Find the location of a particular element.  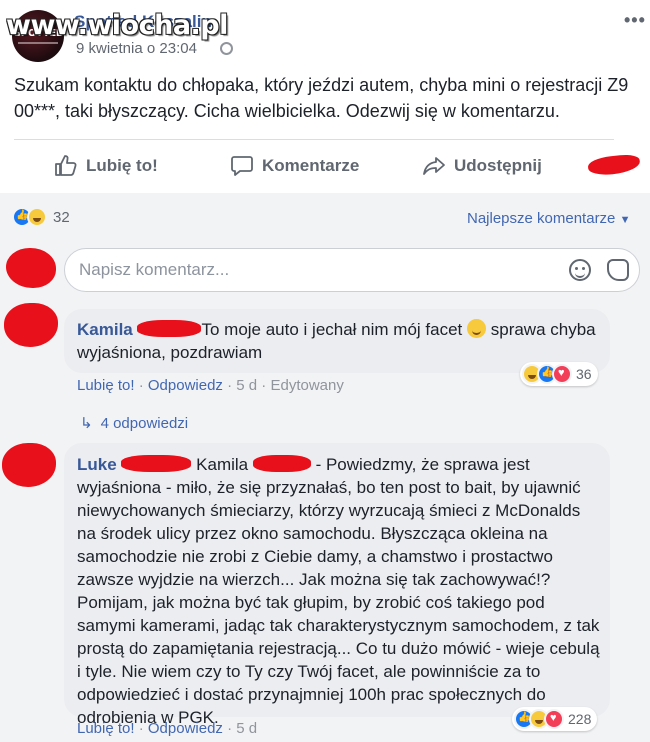

sort-label: Najlepsze komentarze is located at coordinates (541, 218).